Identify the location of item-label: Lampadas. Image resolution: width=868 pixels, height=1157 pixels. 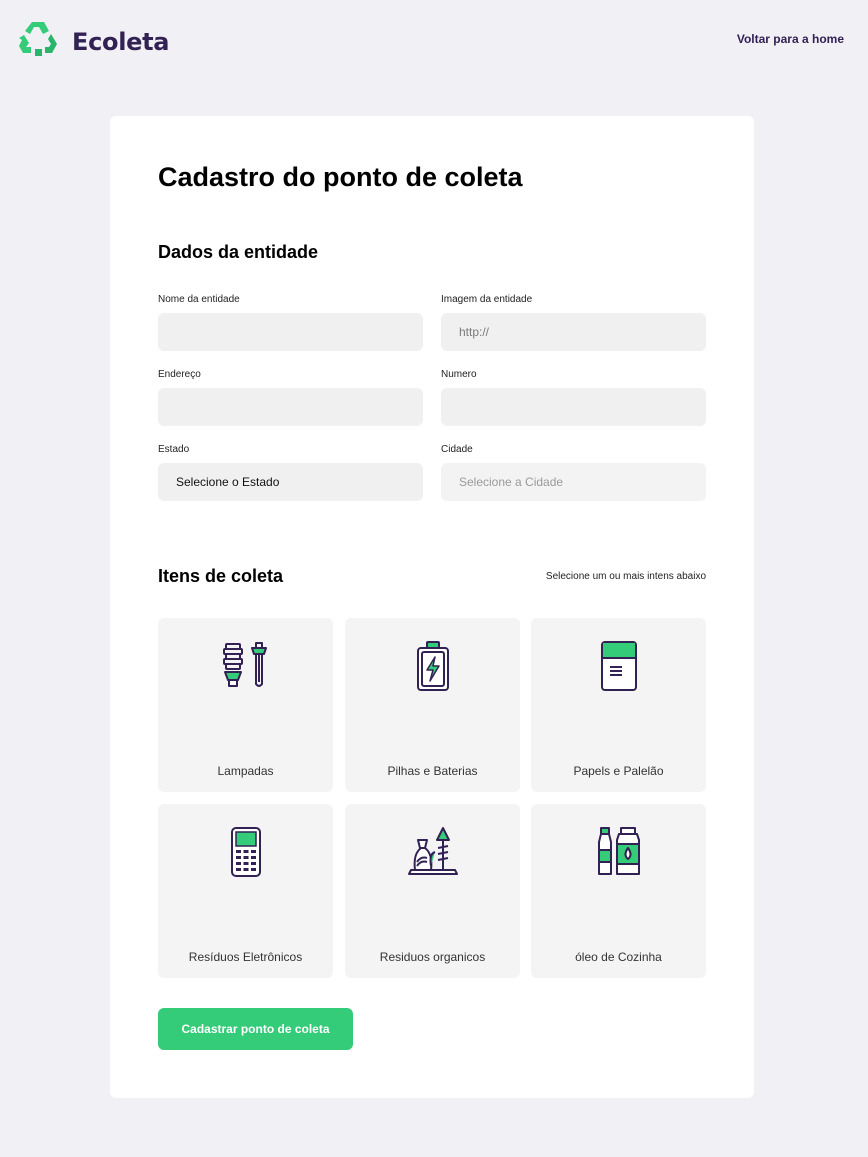
(245, 771).